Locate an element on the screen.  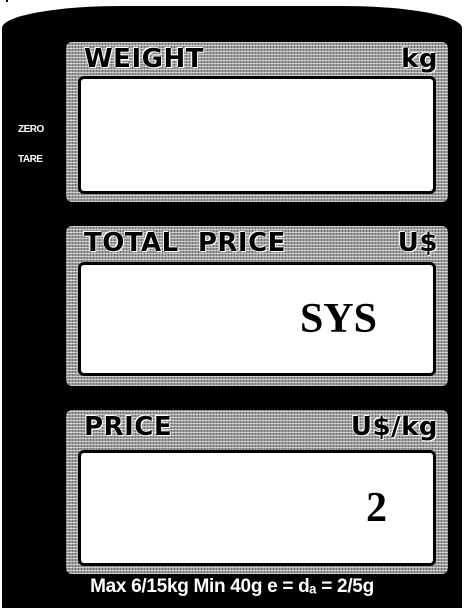
unit-price-label: PRICE is located at coordinates (128, 427).